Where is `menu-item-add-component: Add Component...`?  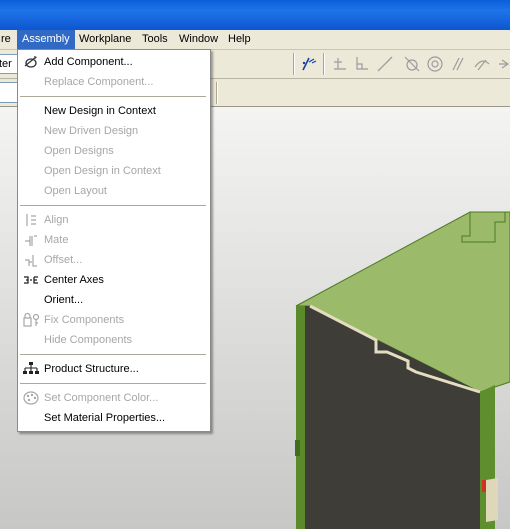
menu-item-add-component: Add Component... is located at coordinates (114, 62).